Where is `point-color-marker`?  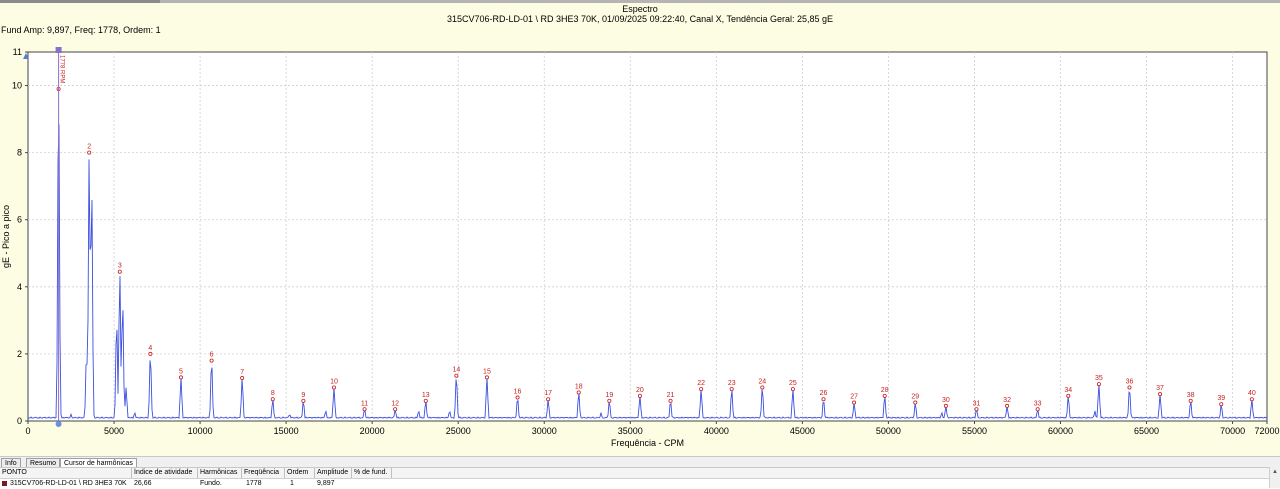
point-color-marker is located at coordinates (4, 483).